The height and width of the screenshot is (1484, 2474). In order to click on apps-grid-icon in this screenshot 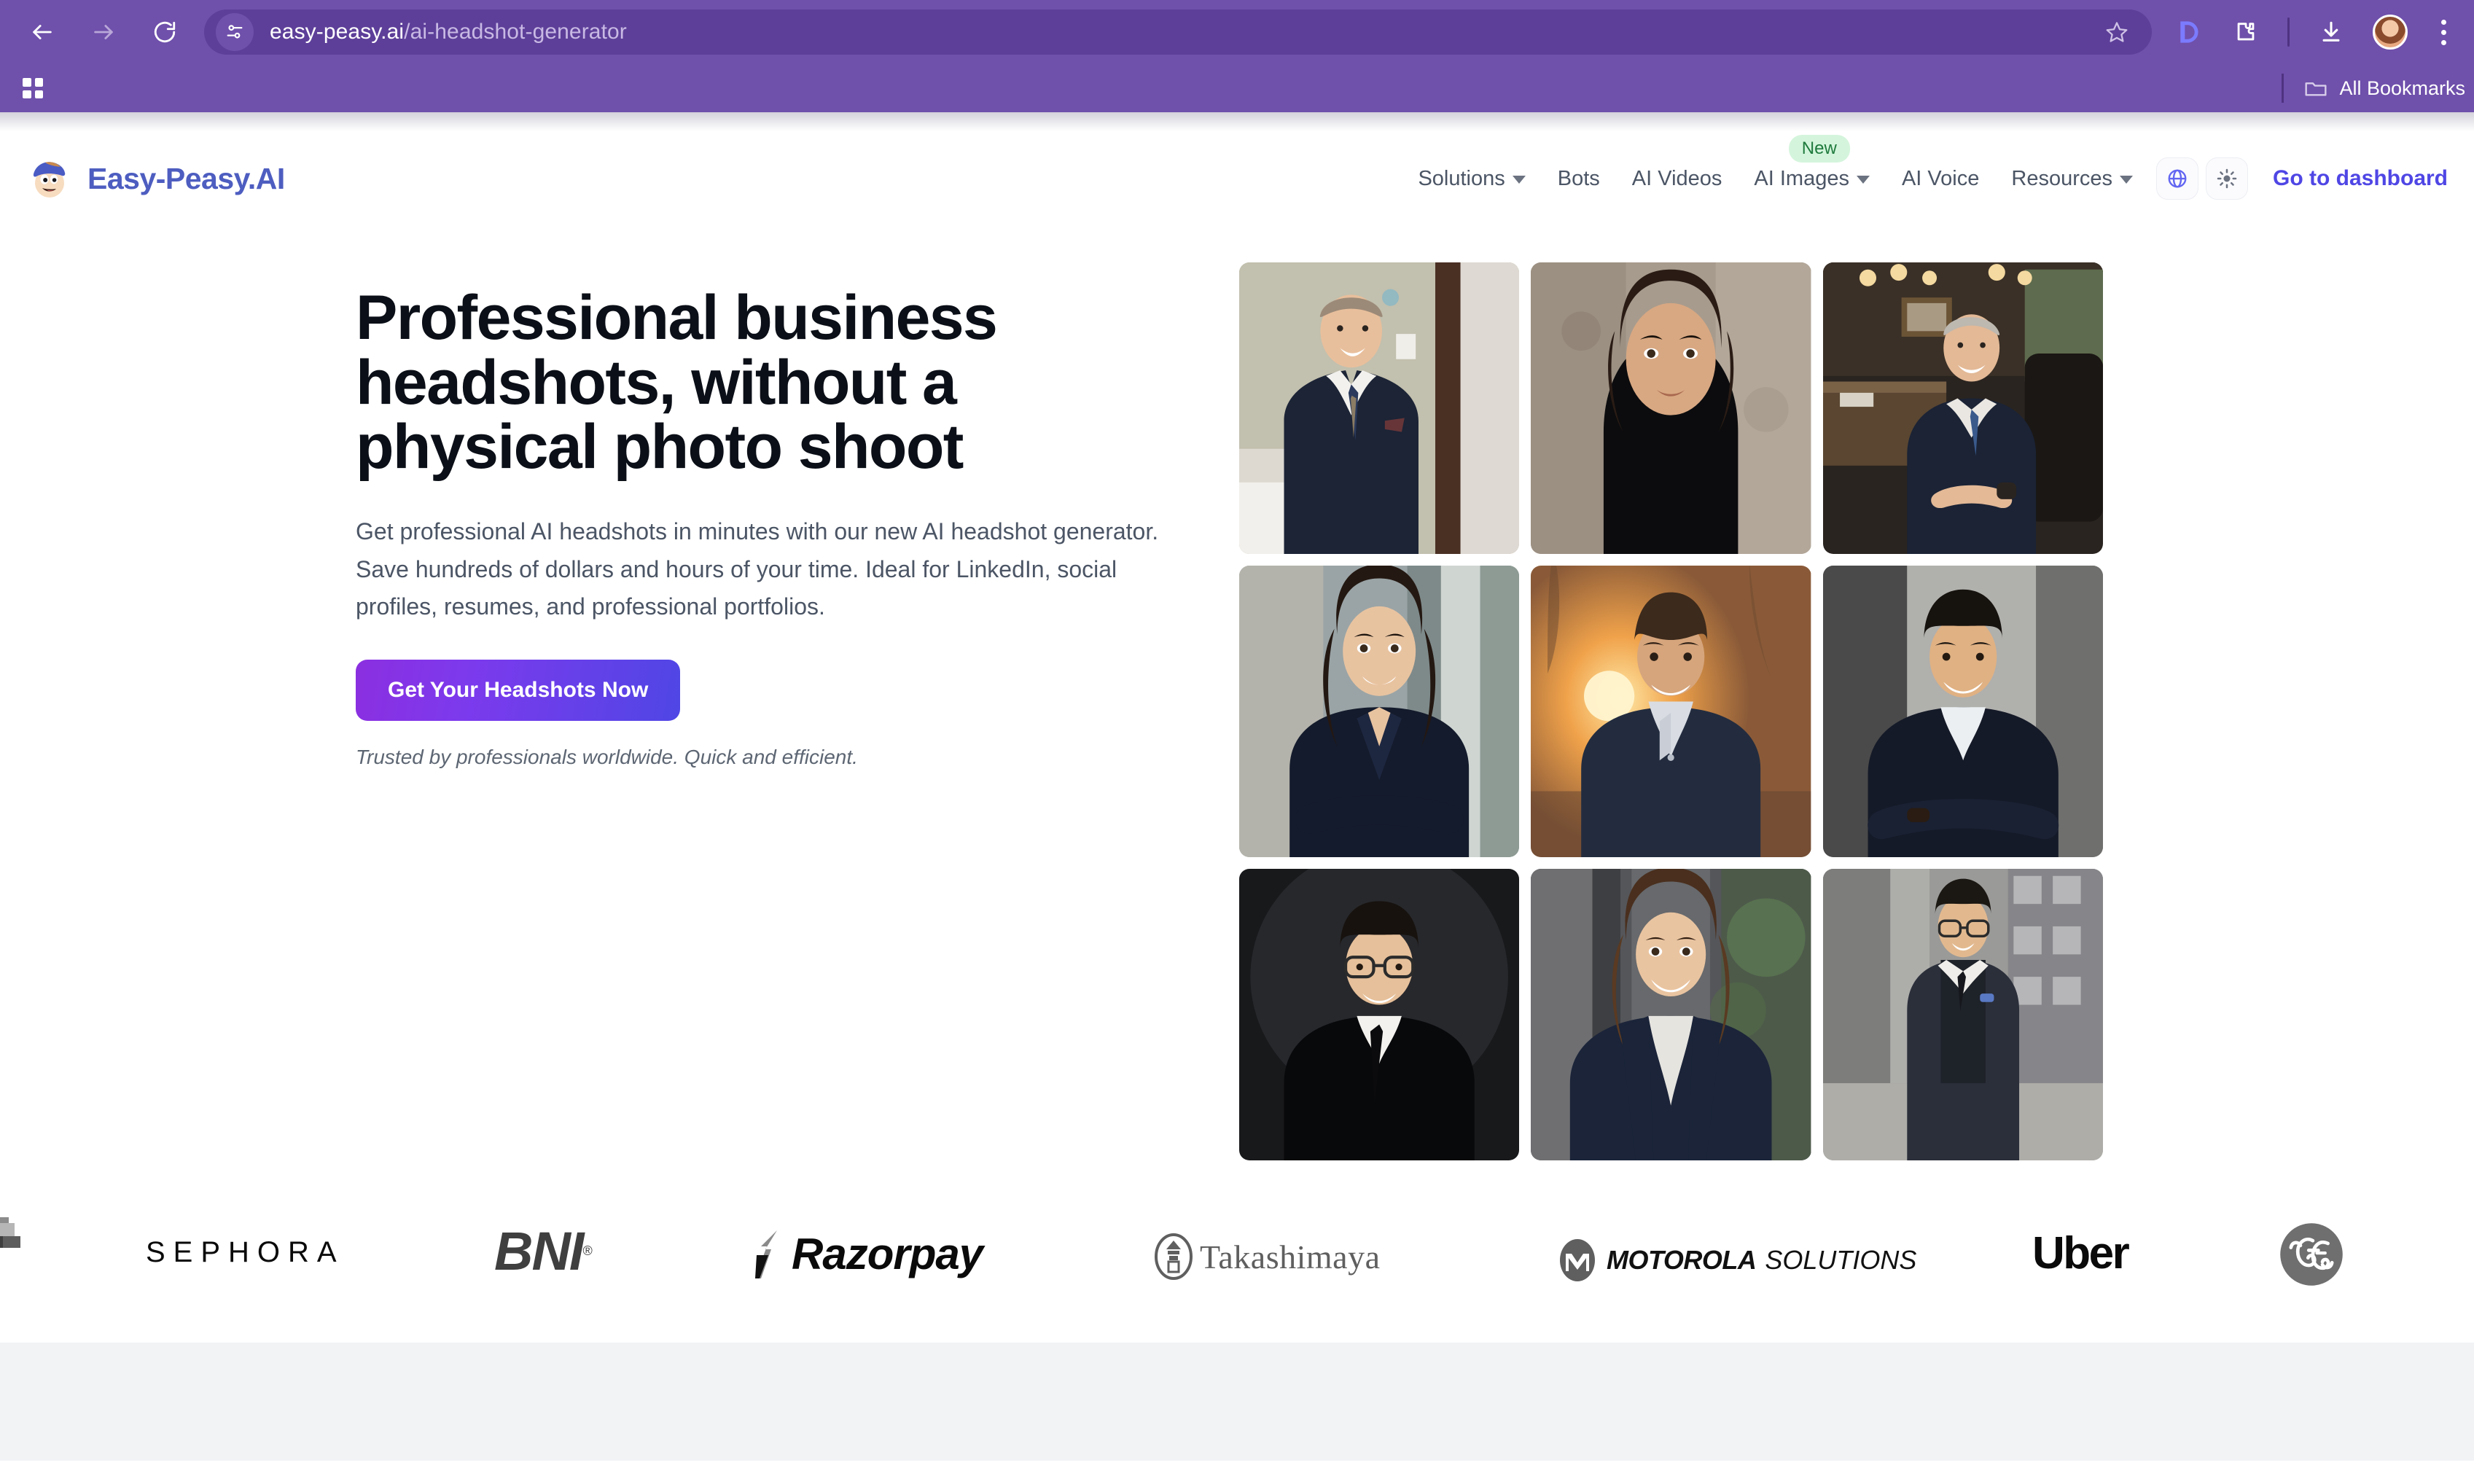, I will do `click(33, 88)`.